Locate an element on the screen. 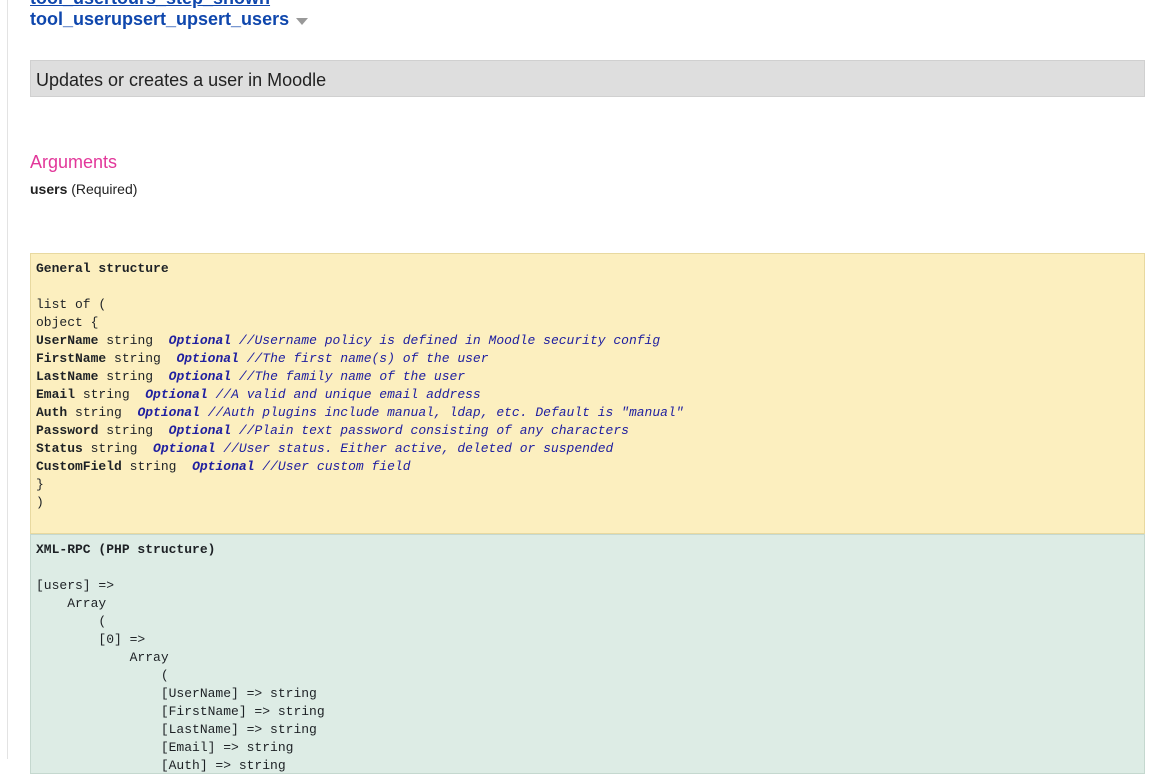 Image resolution: width=1161 pixels, height=775 pixels. argument-name: users is located at coordinates (49, 189).